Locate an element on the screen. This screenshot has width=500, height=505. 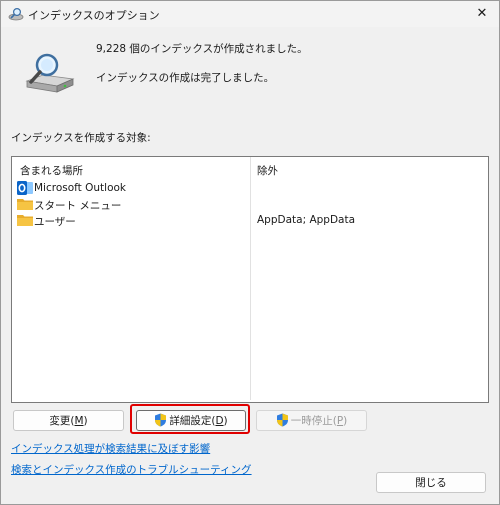
uac-shield-icon is located at coordinates (282, 420).